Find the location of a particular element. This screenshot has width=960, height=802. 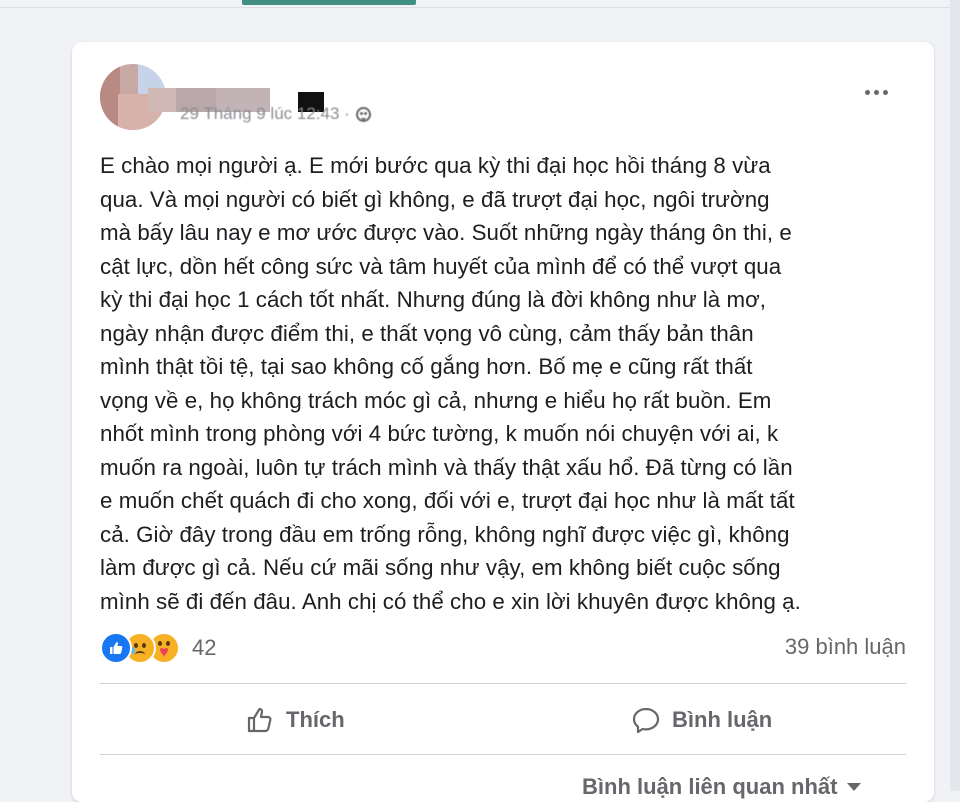

comment-button: Bình luận is located at coordinates (701, 720).